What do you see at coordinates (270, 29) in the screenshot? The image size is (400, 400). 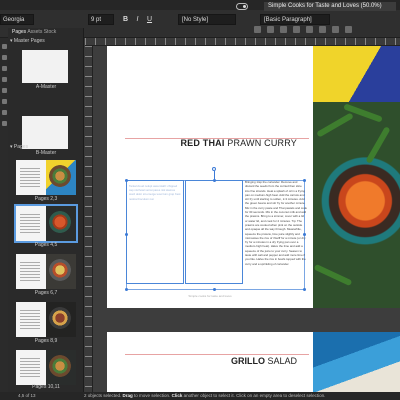 I see `align-center-icon` at bounding box center [270, 29].